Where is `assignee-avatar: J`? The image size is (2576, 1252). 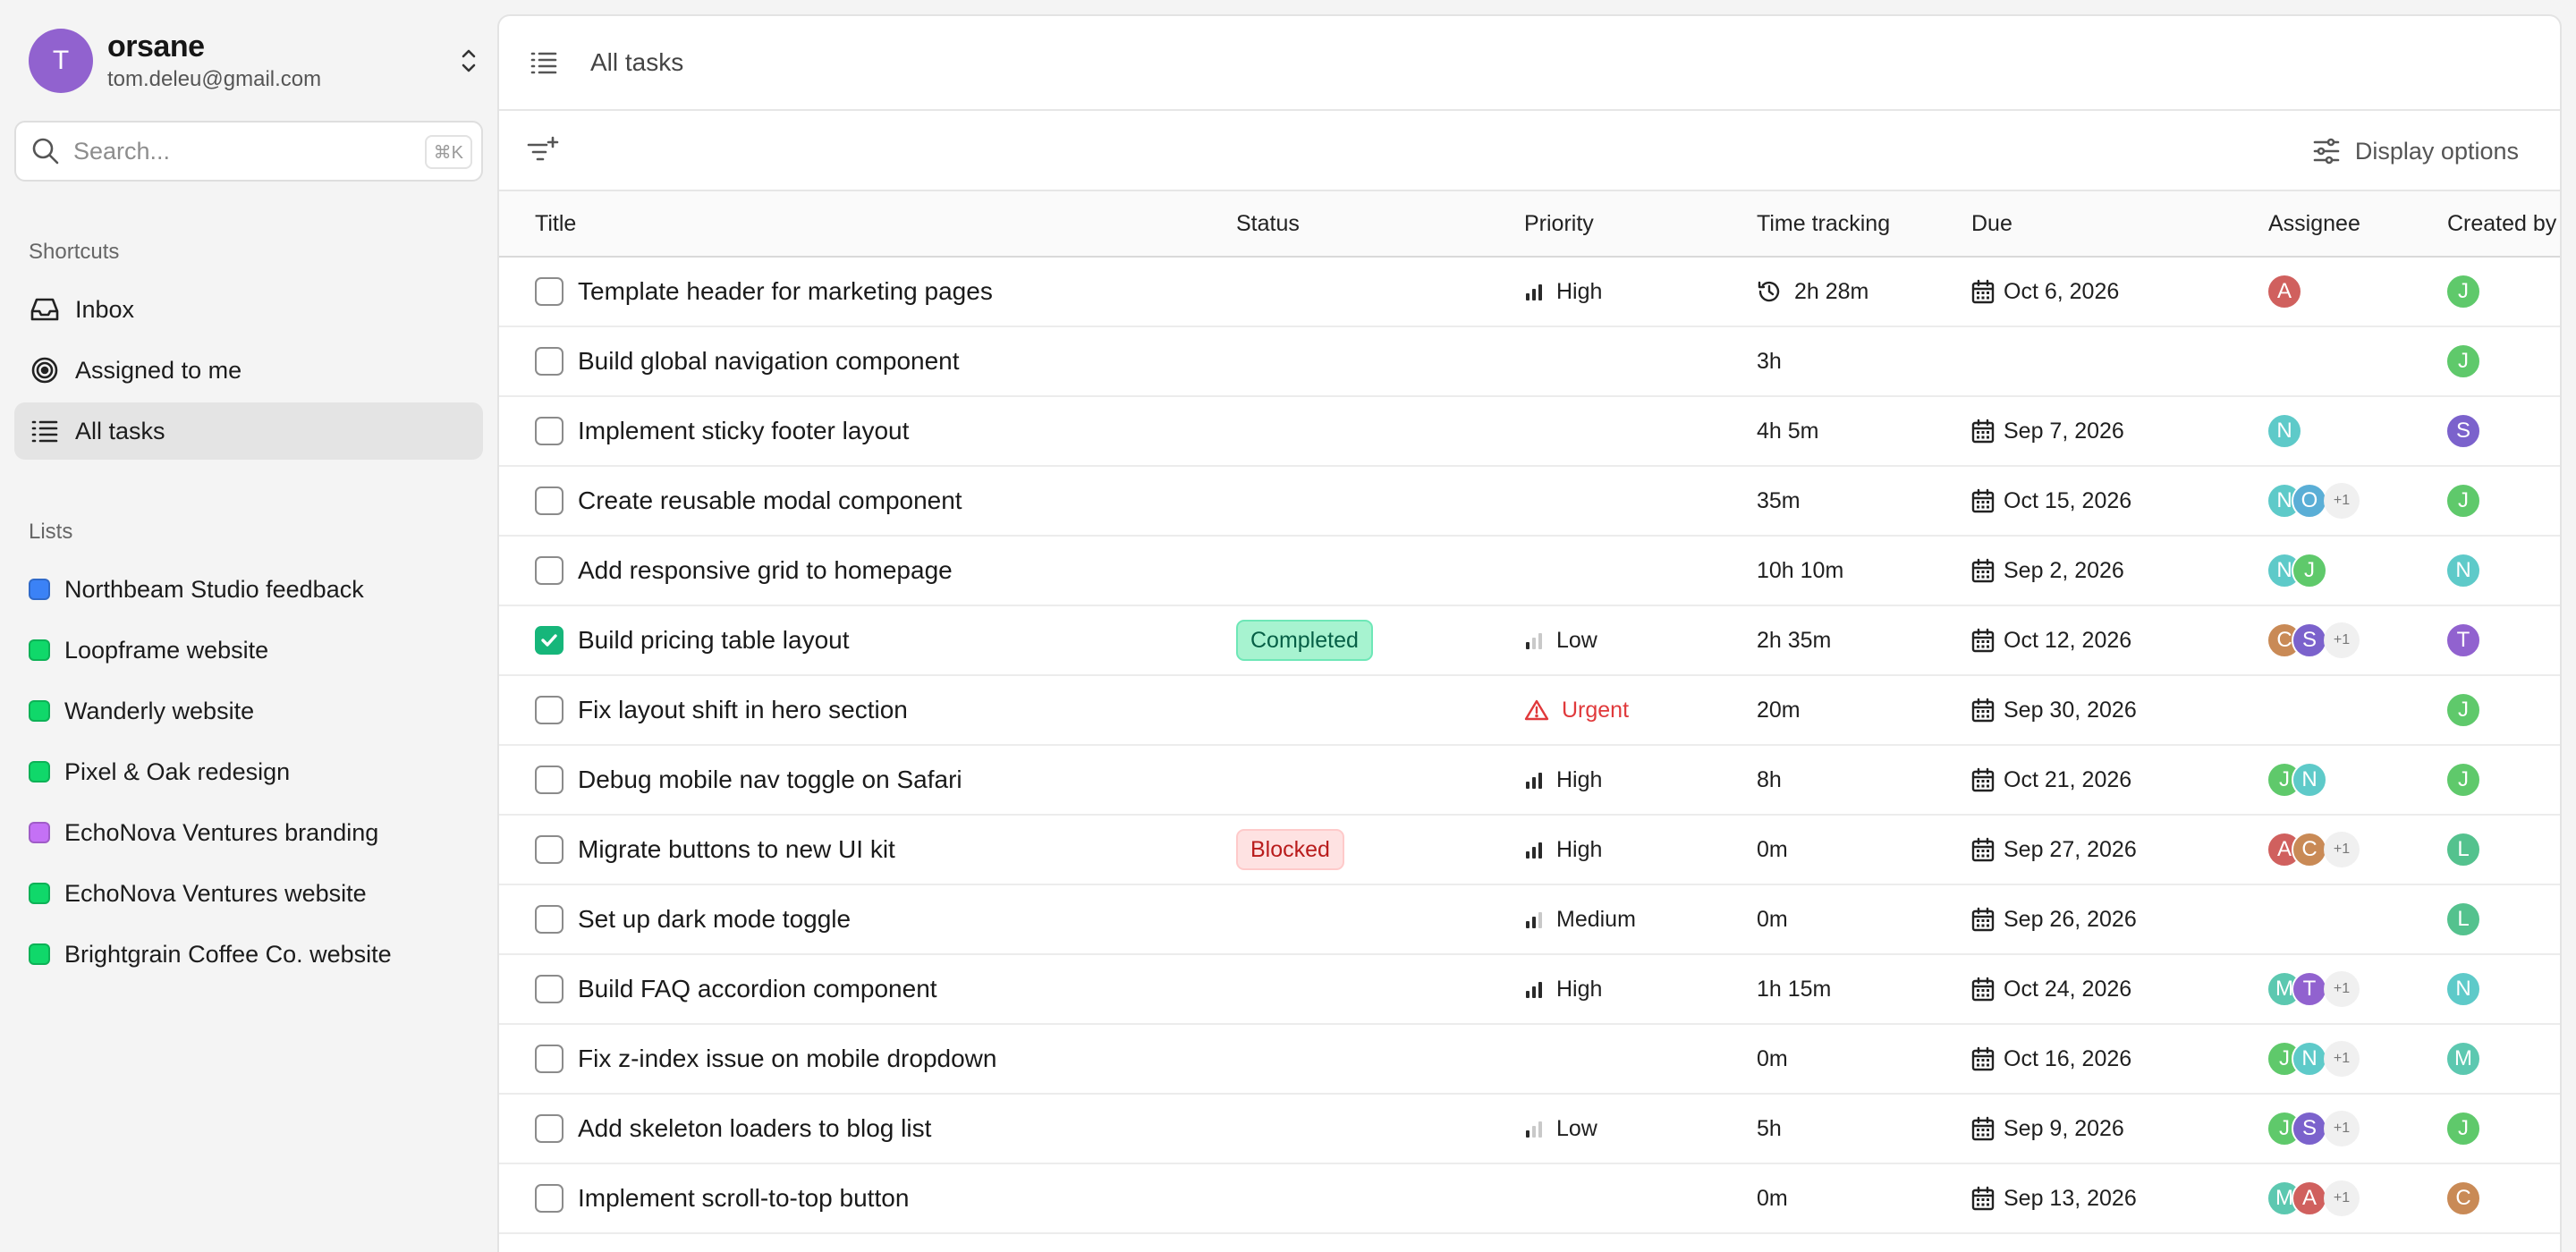
assignee-avatar: J is located at coordinates (2309, 570).